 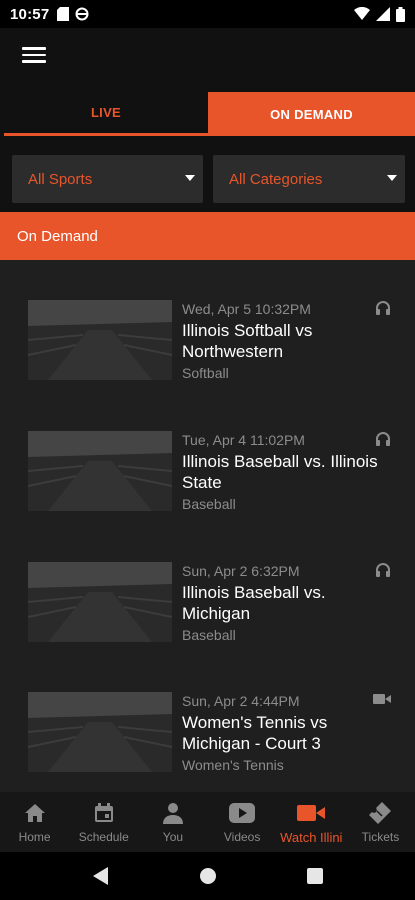 What do you see at coordinates (103, 837) in the screenshot?
I see `nav-schedule-label: Schedule` at bounding box center [103, 837].